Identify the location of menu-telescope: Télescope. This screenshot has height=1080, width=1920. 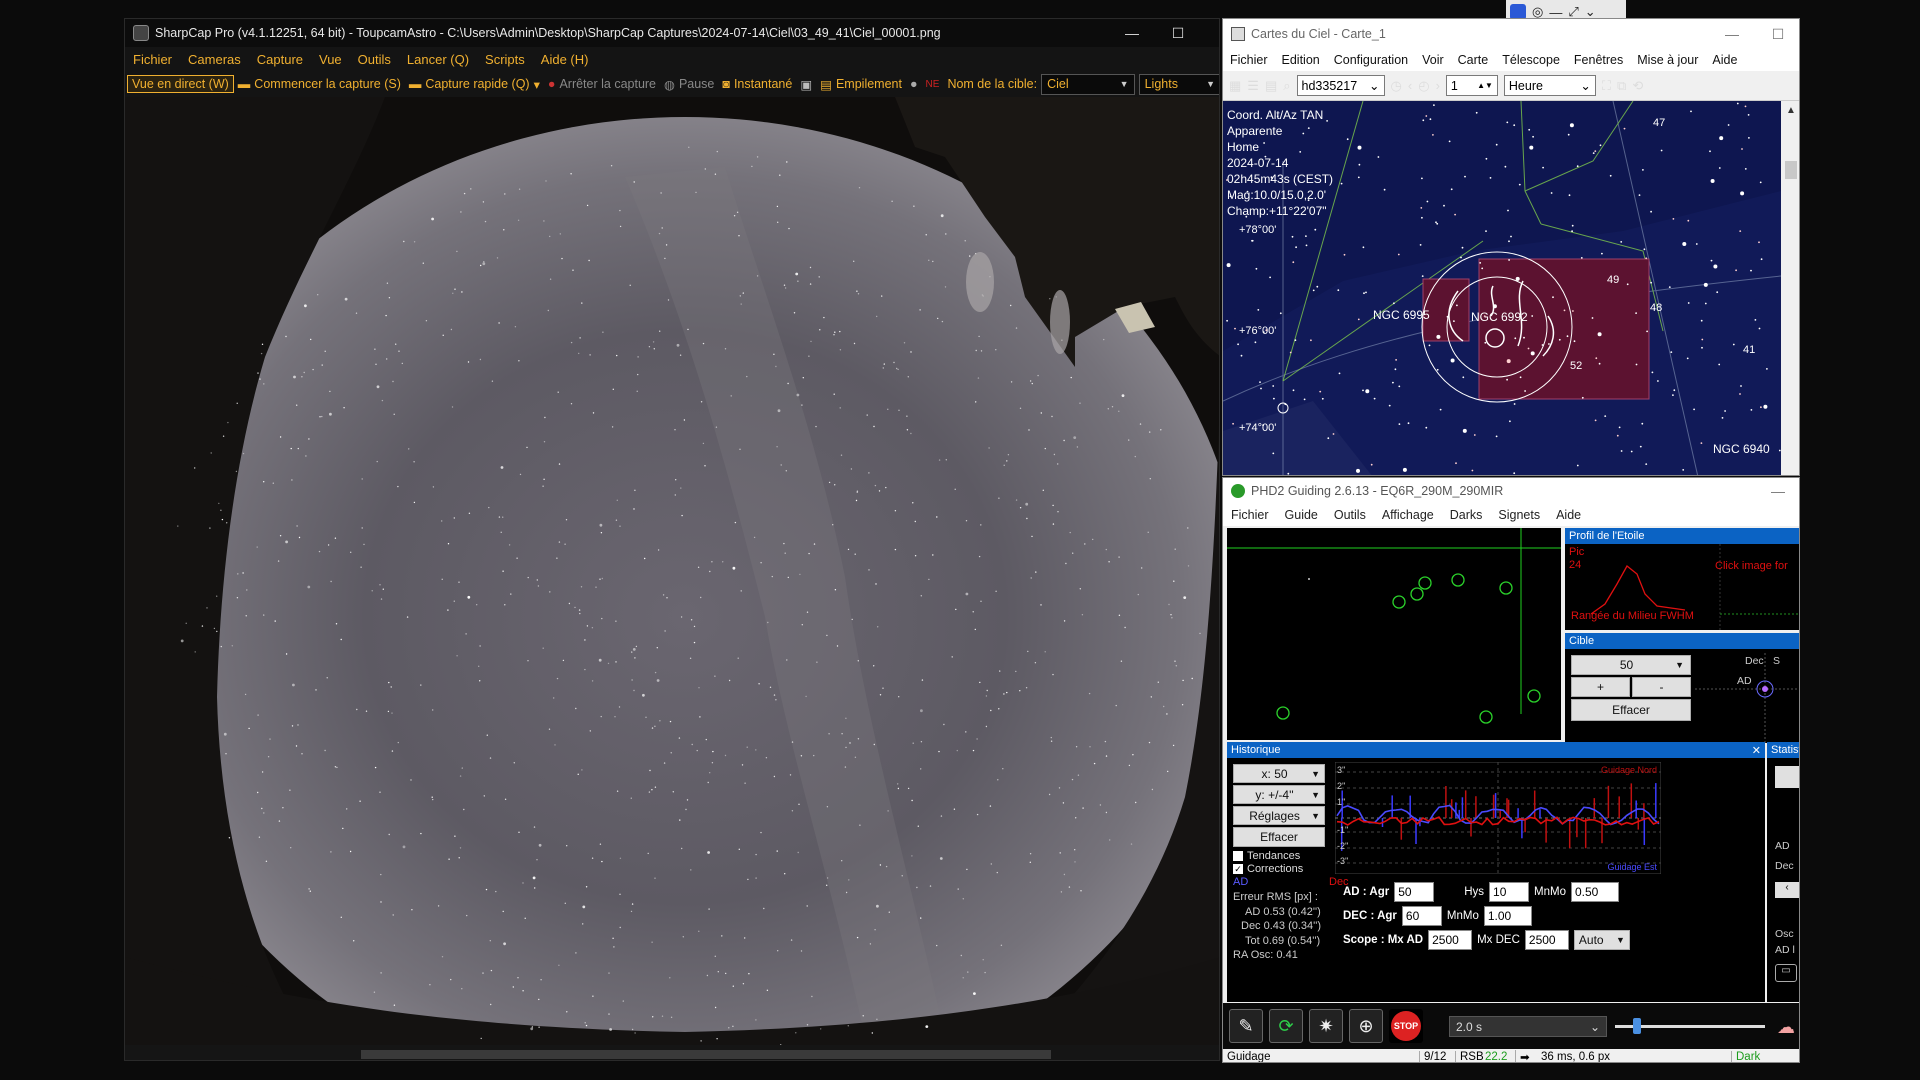
(1531, 60).